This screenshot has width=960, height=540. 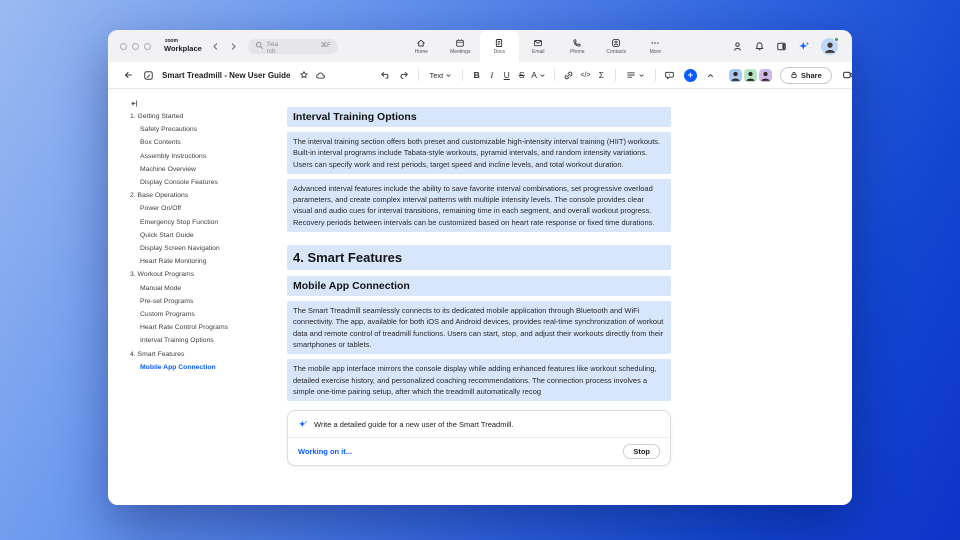 What do you see at coordinates (189, 327) in the screenshot?
I see `toc-item: Heart Rate Control Programs` at bounding box center [189, 327].